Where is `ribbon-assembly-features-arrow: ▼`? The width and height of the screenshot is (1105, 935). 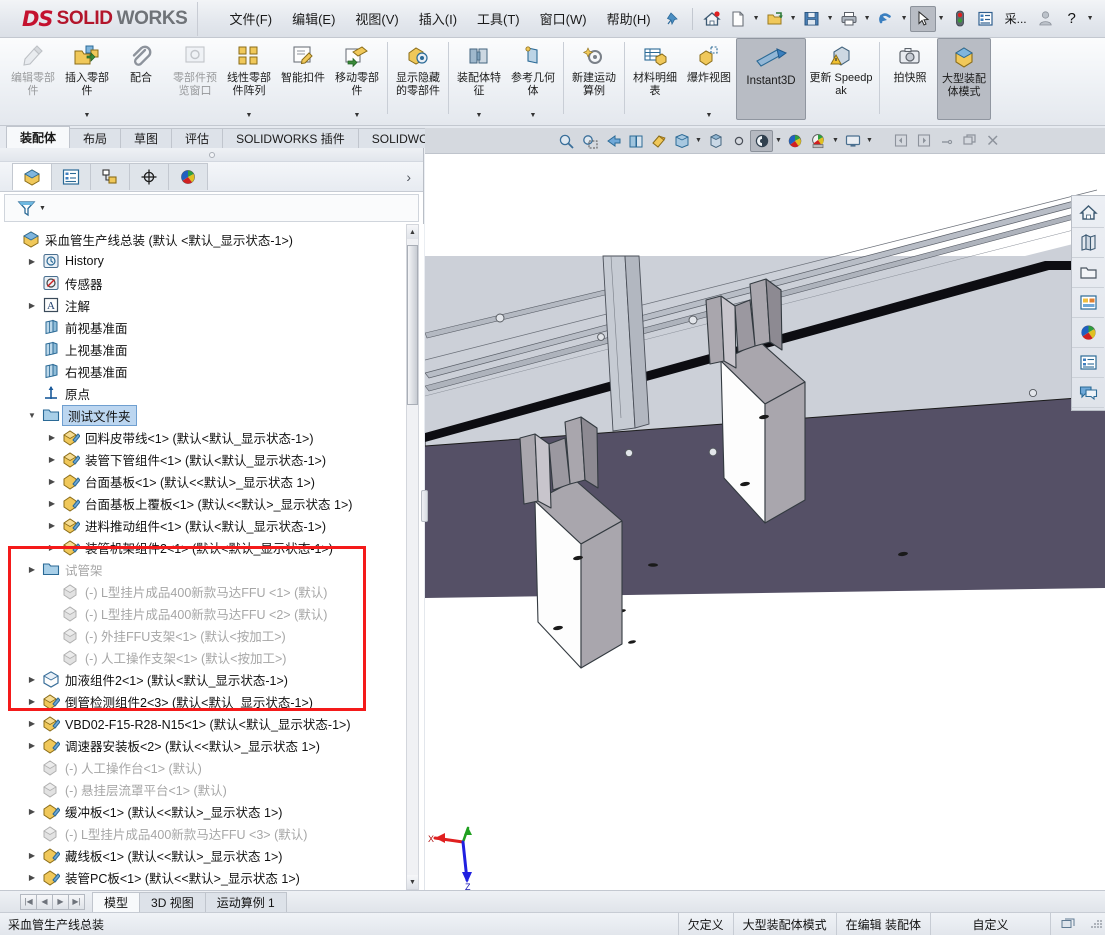 ribbon-assembly-features-arrow: ▼ is located at coordinates (479, 115).